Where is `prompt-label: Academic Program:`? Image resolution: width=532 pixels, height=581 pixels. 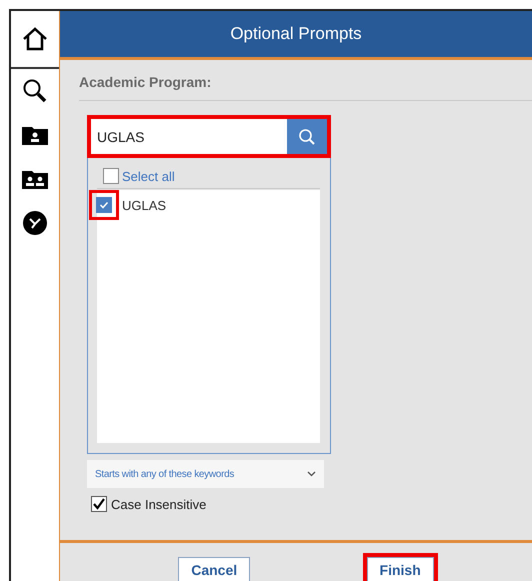 prompt-label: Academic Program: is located at coordinates (305, 80).